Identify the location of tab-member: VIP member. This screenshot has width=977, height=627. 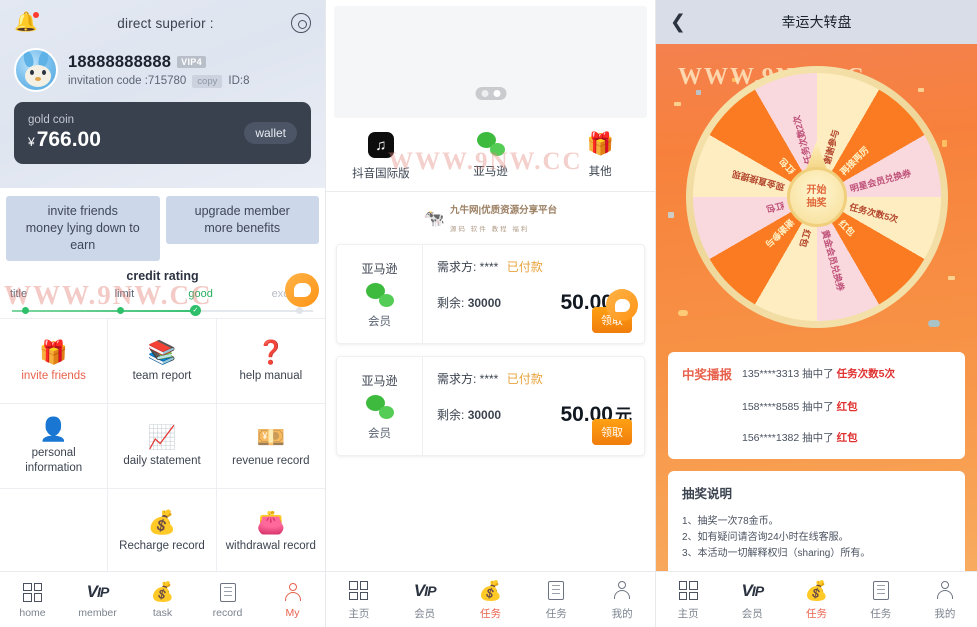
(97, 599).